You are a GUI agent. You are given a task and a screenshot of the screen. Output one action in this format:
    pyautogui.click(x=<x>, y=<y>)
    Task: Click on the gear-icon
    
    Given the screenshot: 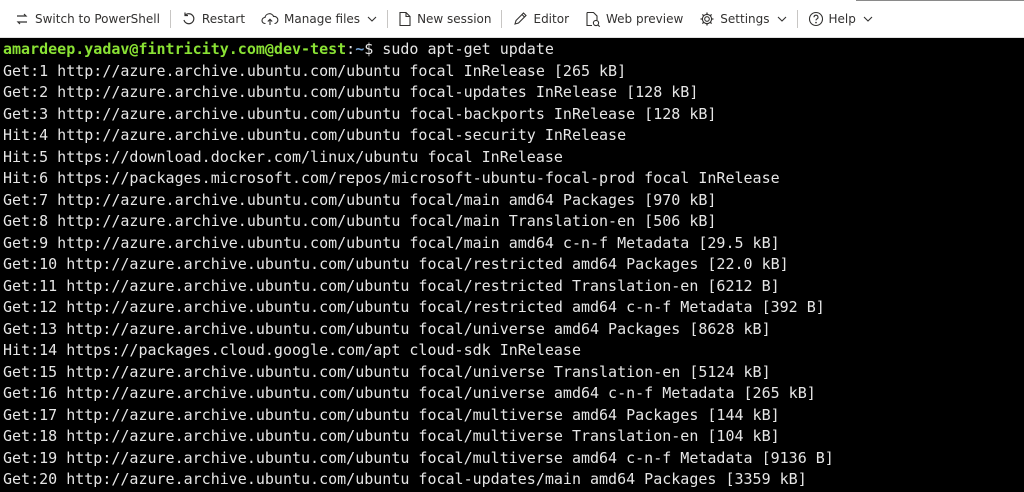 What is the action you would take?
    pyautogui.click(x=707, y=18)
    